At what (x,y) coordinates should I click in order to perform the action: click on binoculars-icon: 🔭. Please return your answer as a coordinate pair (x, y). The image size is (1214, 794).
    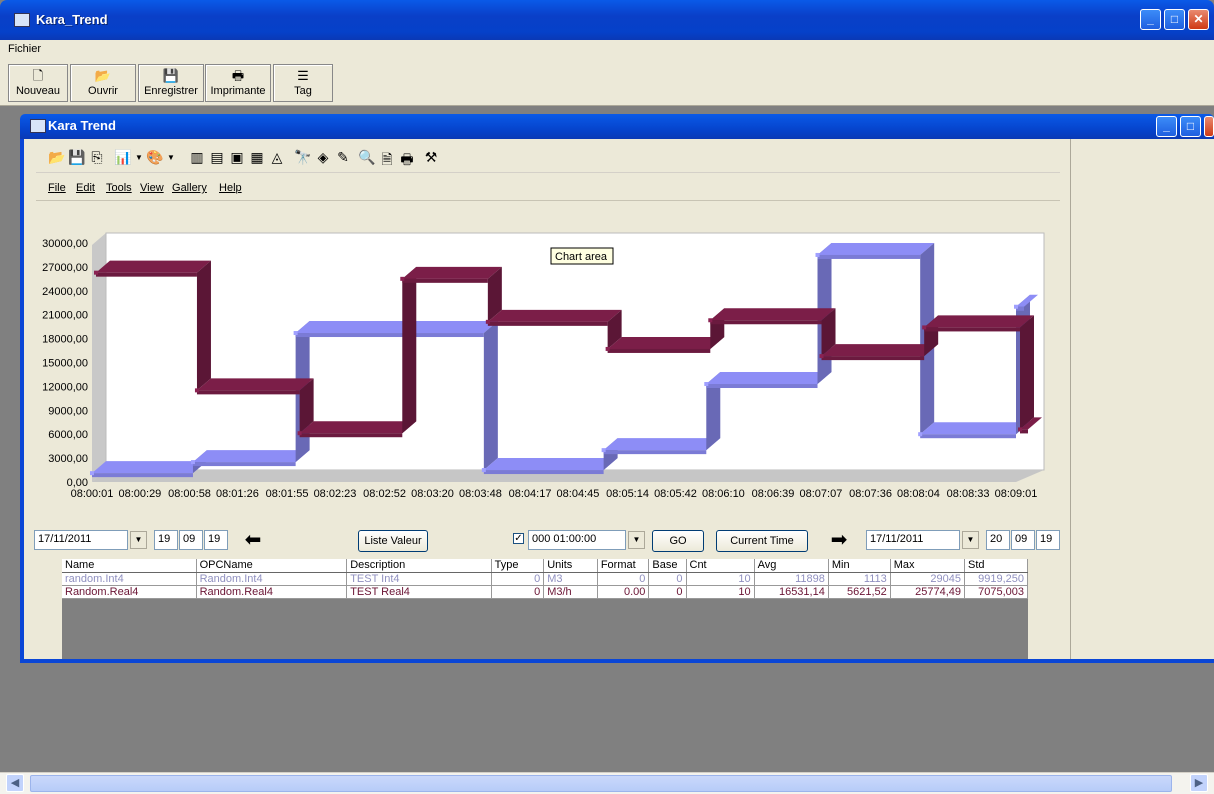
    Looking at the image, I should click on (303, 157).